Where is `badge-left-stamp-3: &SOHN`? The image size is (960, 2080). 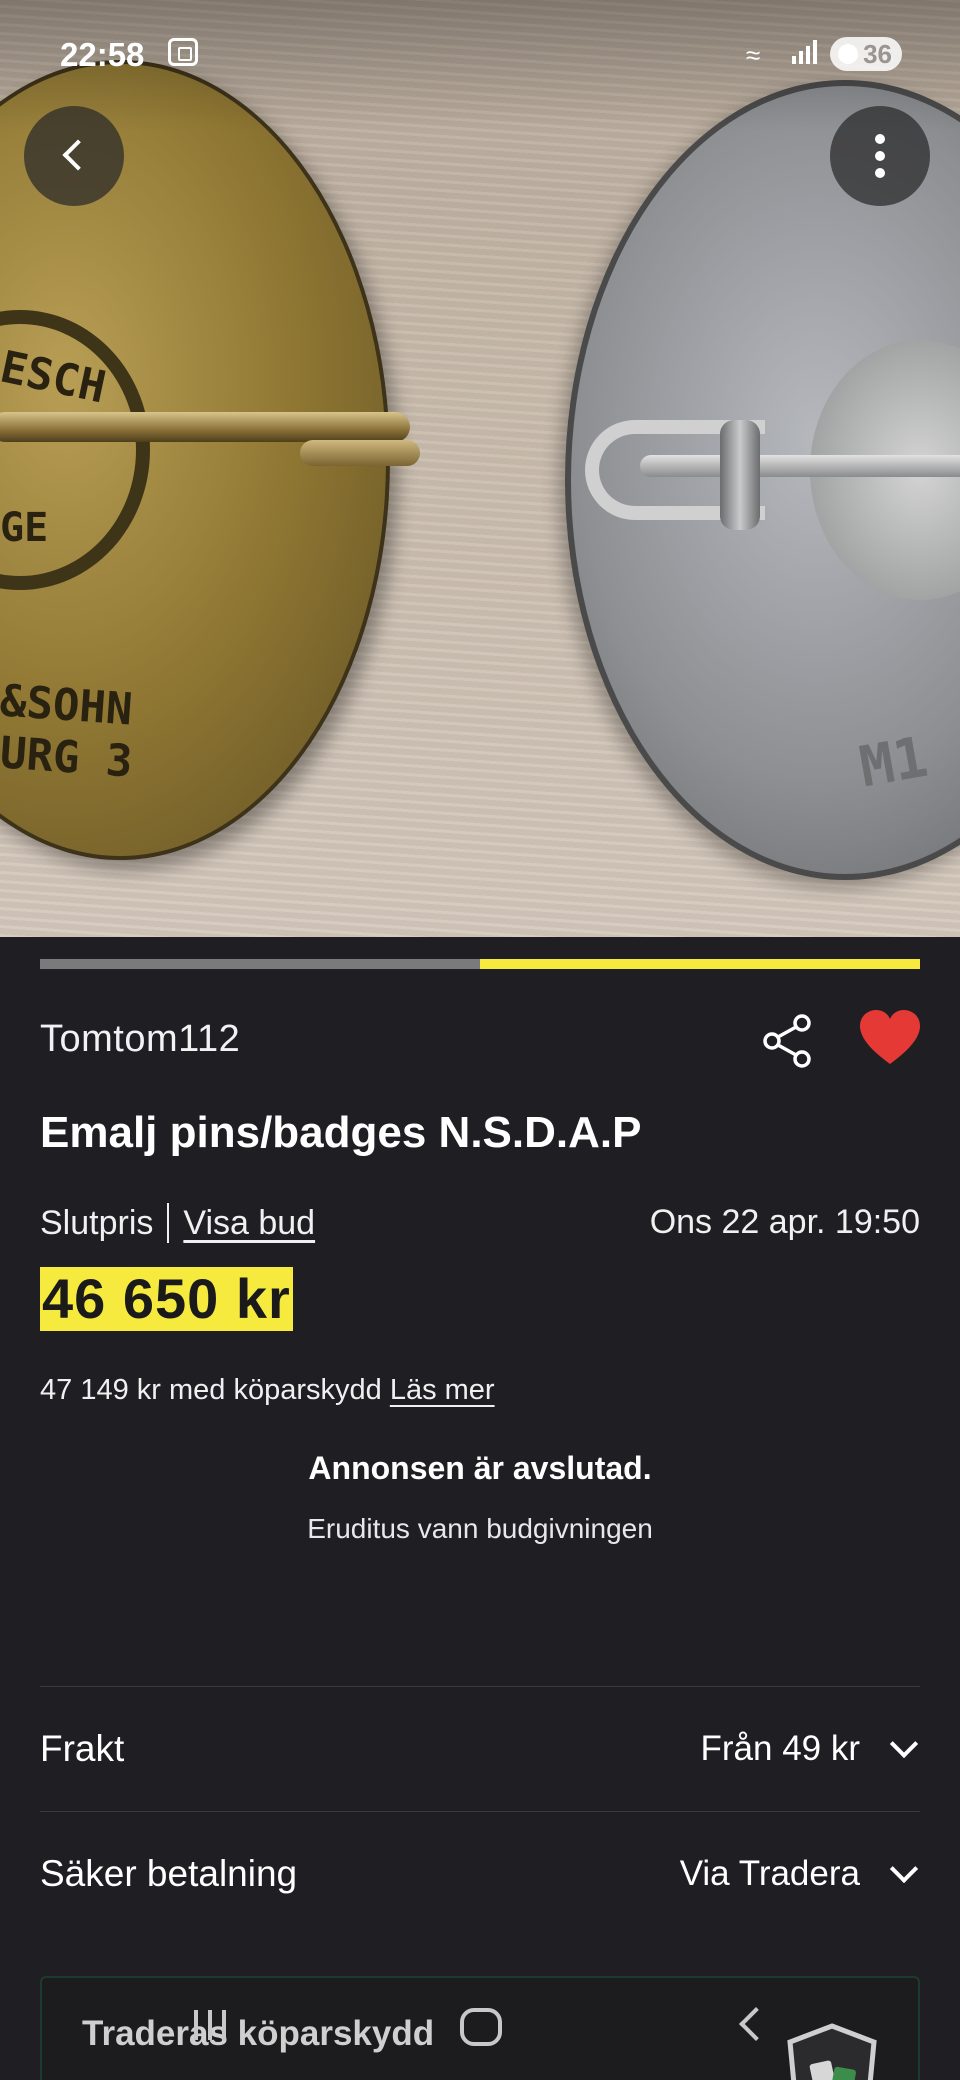 badge-left-stamp-3: &SOHN is located at coordinates (67, 705).